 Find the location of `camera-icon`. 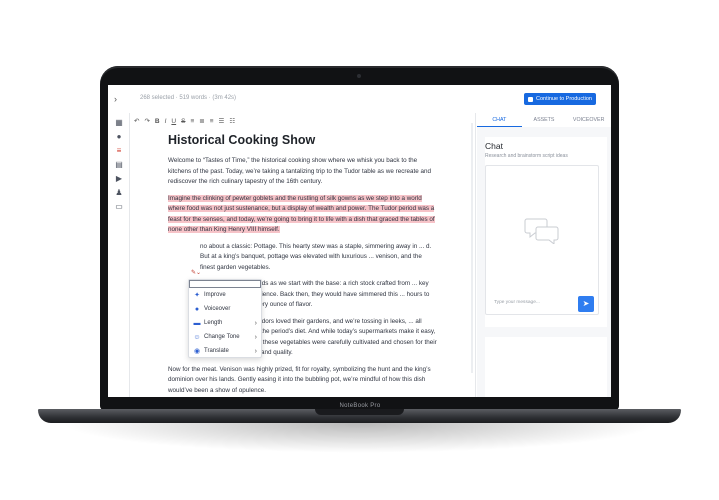

camera-icon is located at coordinates (359, 76).